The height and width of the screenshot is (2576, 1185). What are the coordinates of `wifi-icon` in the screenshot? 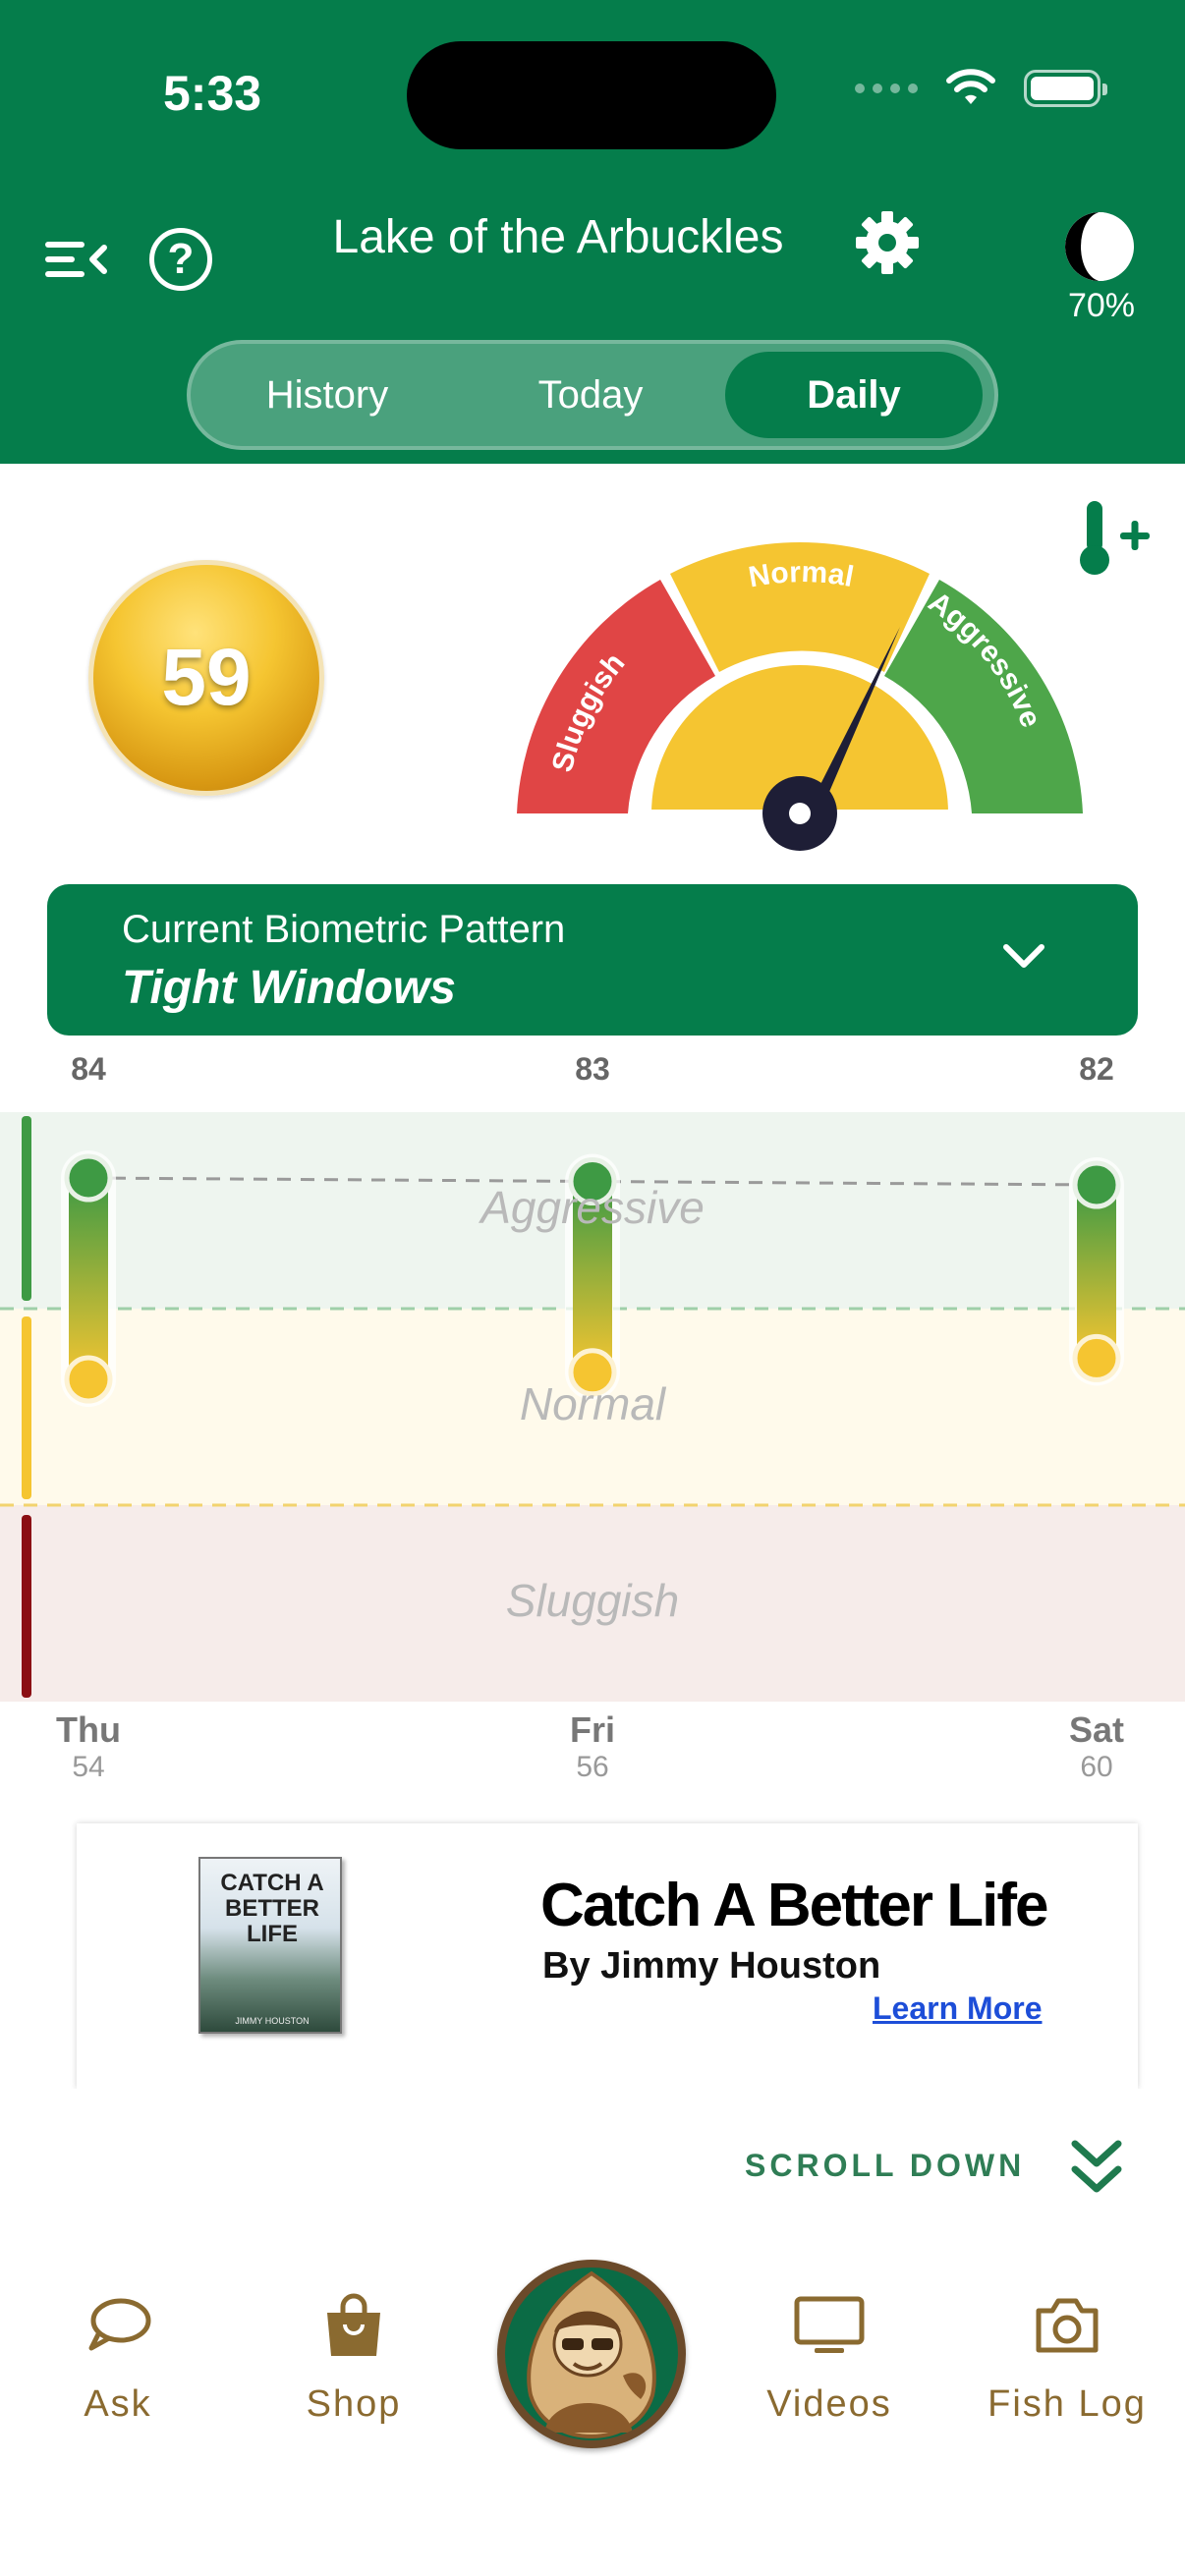 It's located at (971, 86).